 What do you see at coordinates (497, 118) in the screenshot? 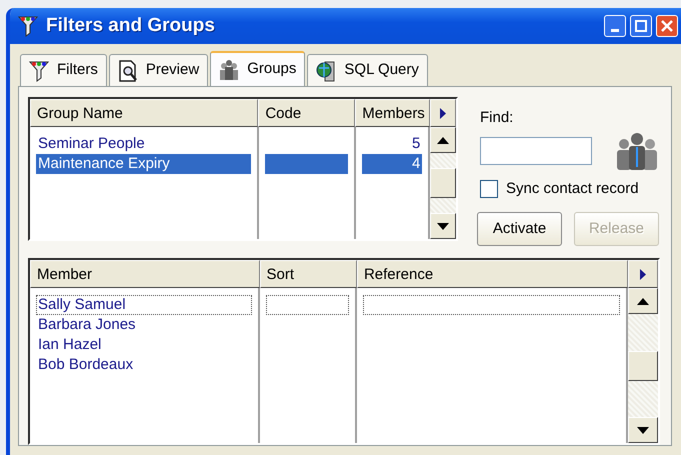
I see `find-label: Find:` at bounding box center [497, 118].